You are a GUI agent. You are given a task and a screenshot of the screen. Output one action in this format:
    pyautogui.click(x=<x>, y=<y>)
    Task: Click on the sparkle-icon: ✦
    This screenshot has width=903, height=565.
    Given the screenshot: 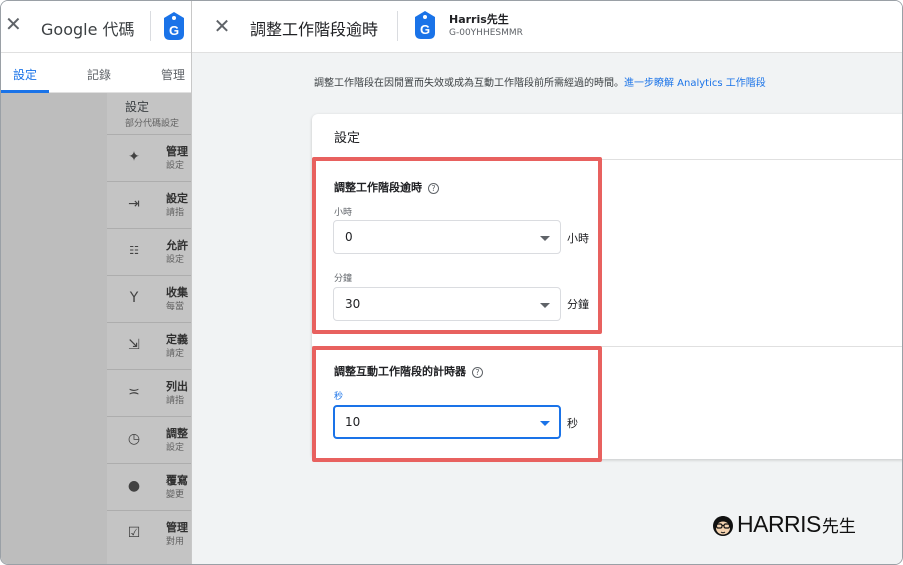 What is the action you would take?
    pyautogui.click(x=134, y=157)
    